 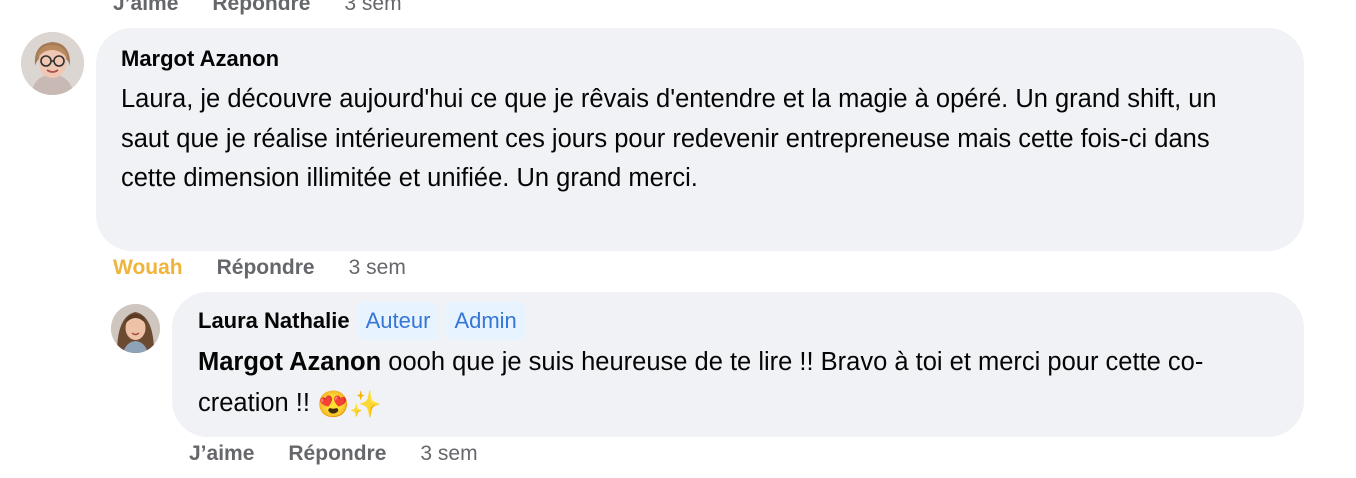 I want to click on reaction-button: Wouah, so click(x=148, y=268).